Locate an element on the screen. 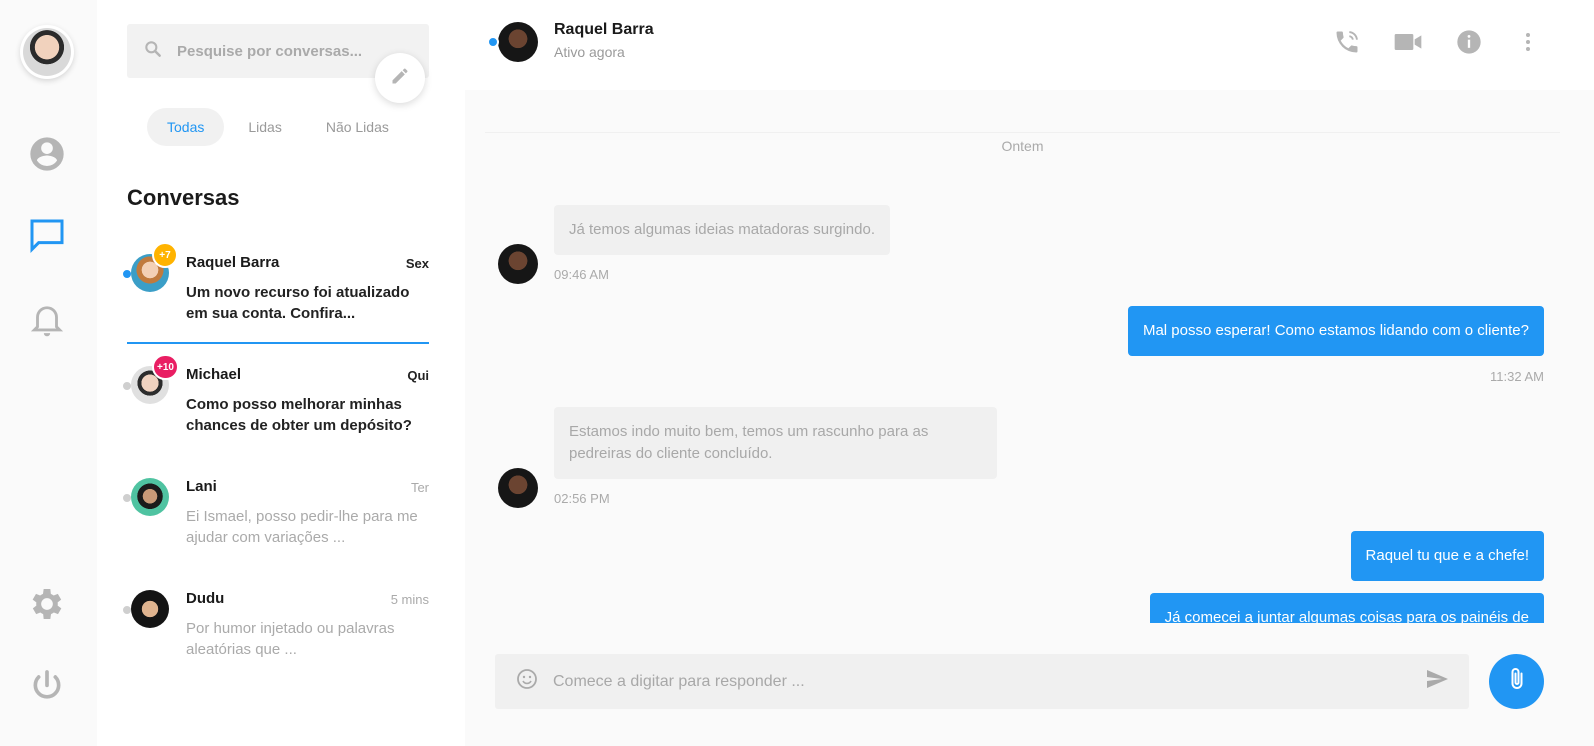 The width and height of the screenshot is (1594, 746). tab-unread: Não Lidas is located at coordinates (357, 127).